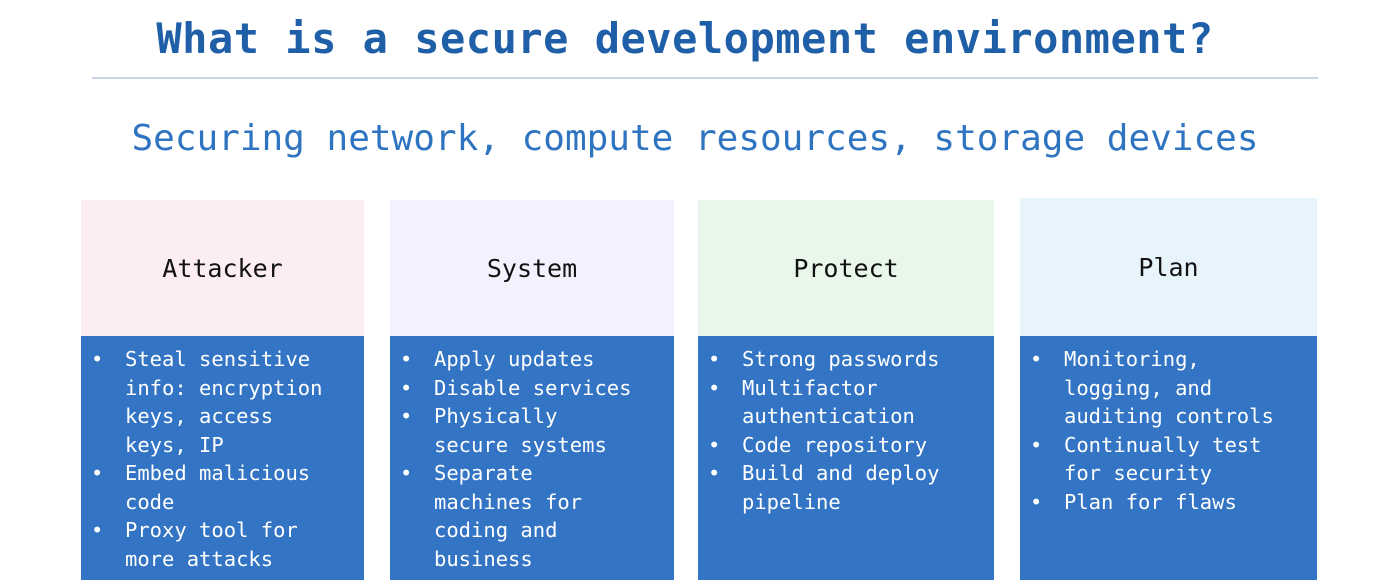  I want to click on bullet-line: keys, IP, so click(174, 444).